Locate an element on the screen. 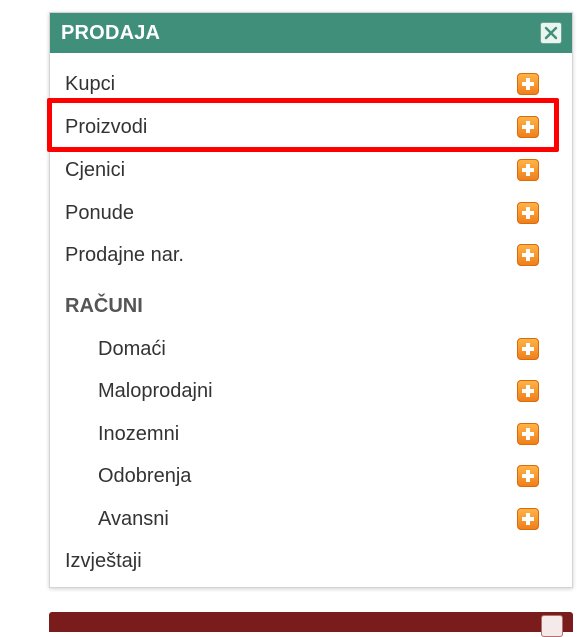  menu-item-label: Prodajne nar. is located at coordinates (124, 254).